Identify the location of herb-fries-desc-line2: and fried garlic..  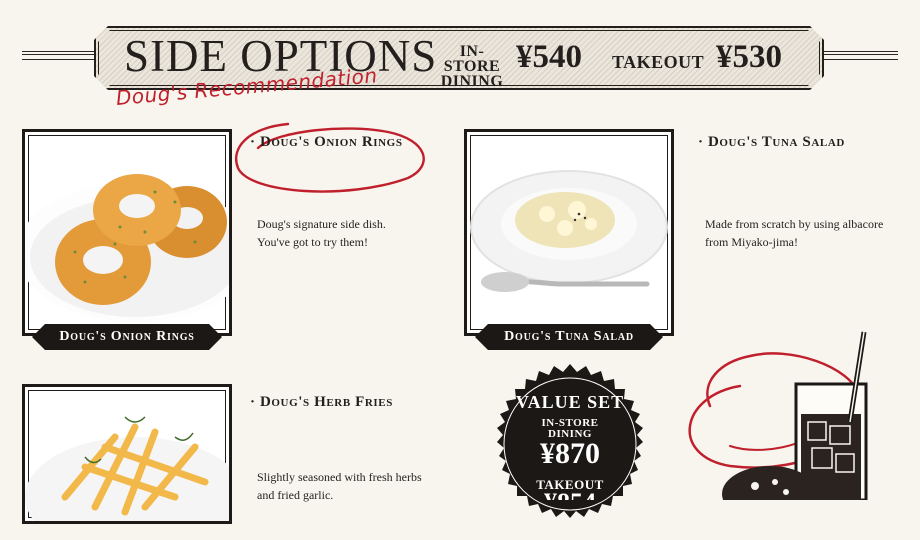
(295, 495).